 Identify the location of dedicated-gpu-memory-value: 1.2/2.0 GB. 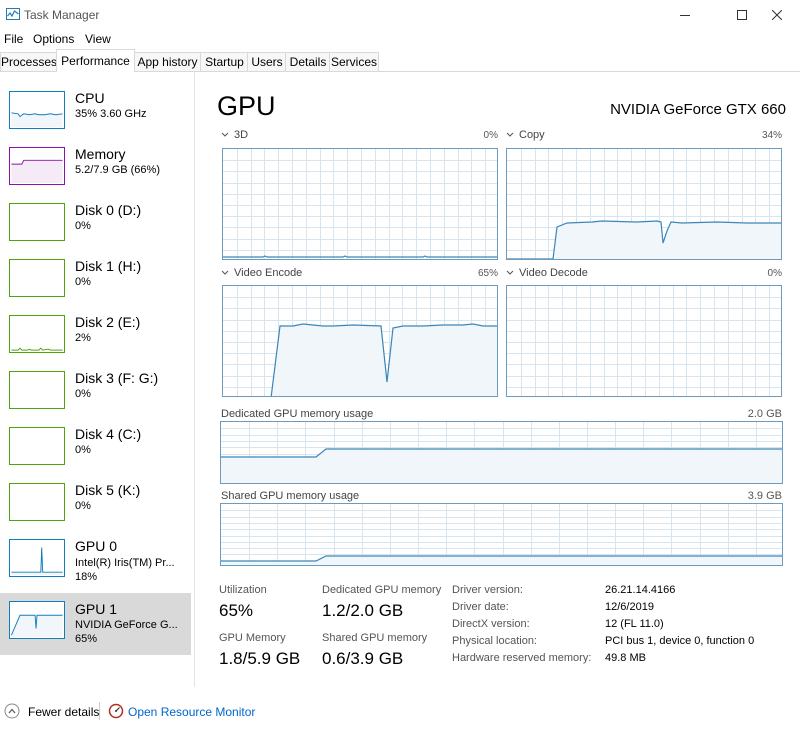
(363, 610).